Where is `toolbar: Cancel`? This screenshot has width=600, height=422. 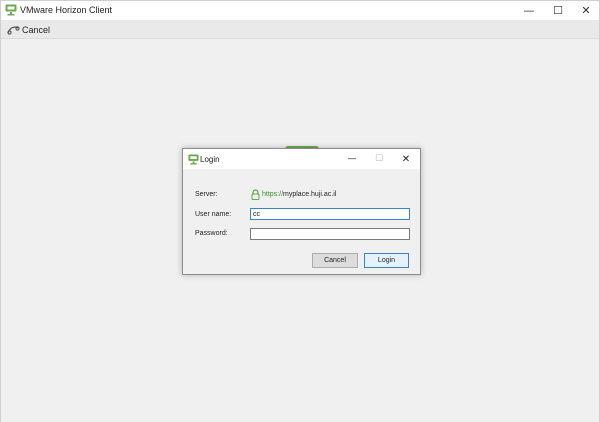
toolbar: Cancel is located at coordinates (300, 29).